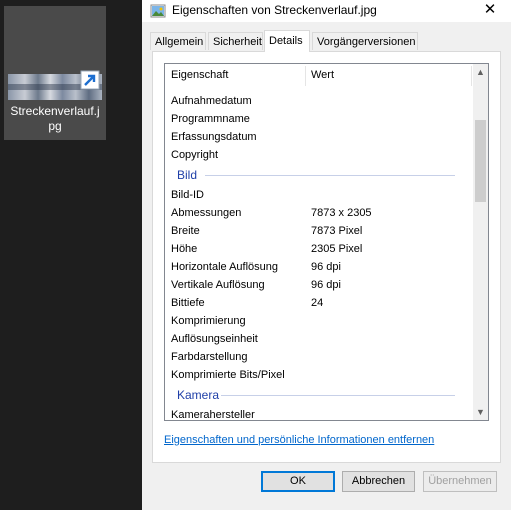  I want to click on property-value: 7873 x 2305, so click(341, 213).